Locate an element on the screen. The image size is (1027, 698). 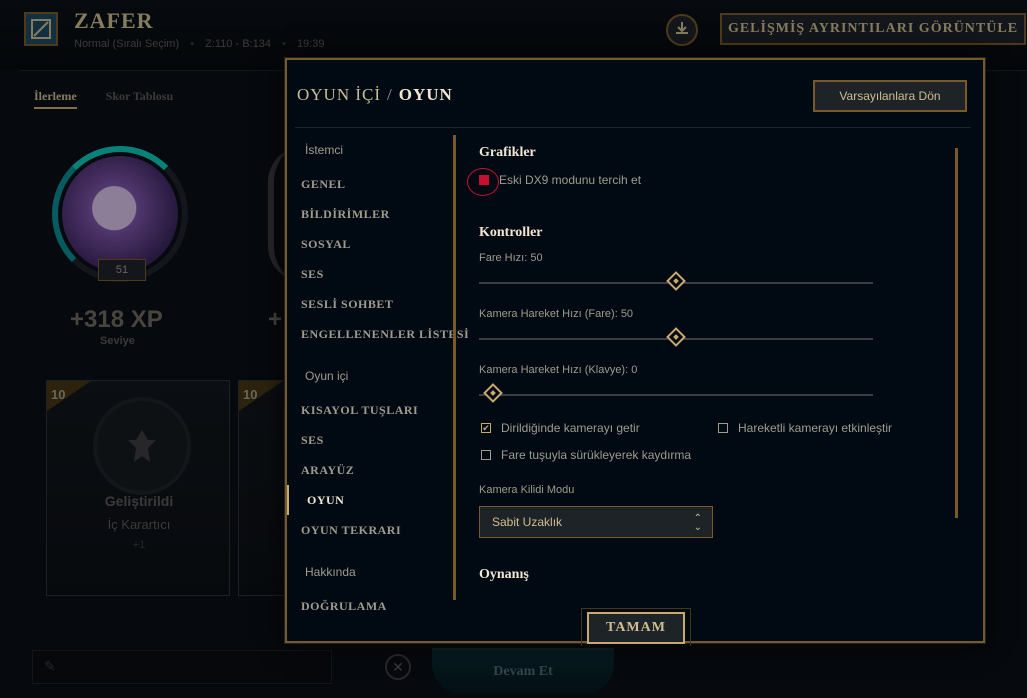
nav-group-client: İstemci is located at coordinates (324, 150).